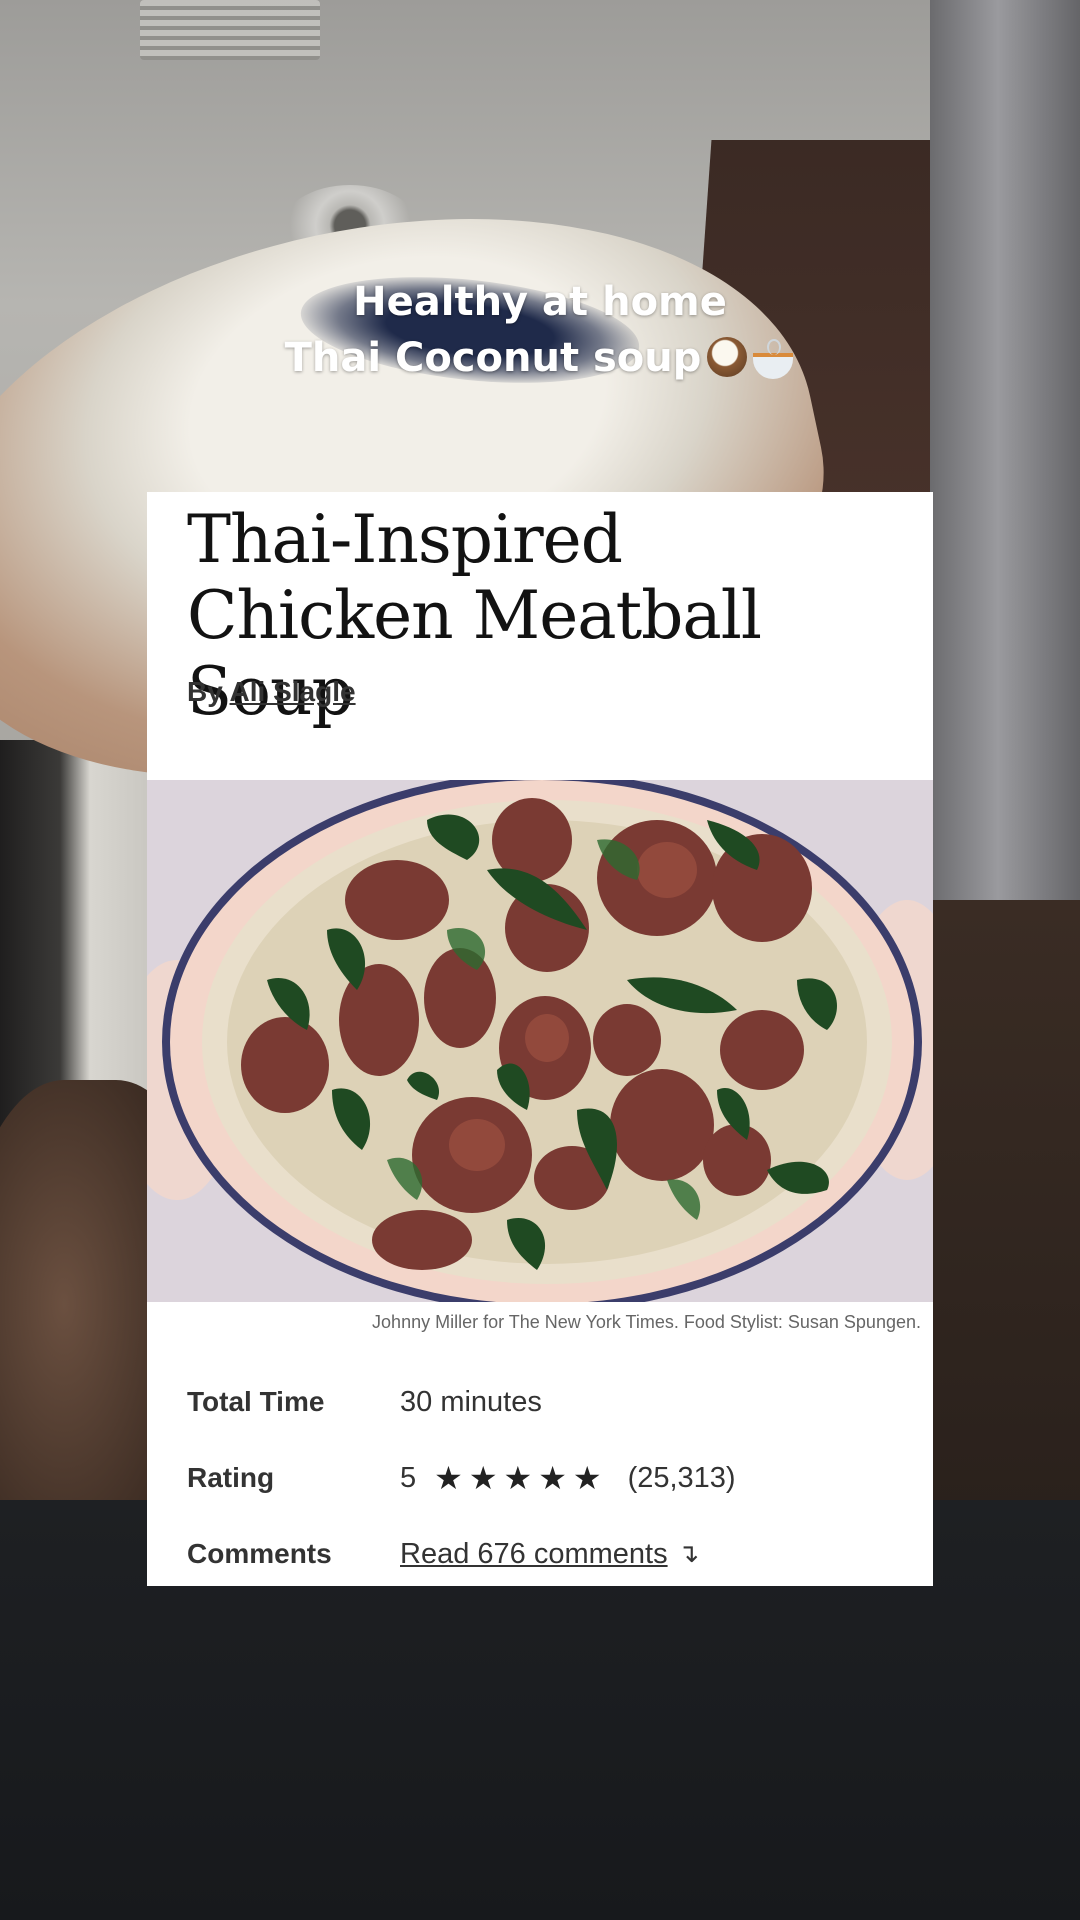 The width and height of the screenshot is (1080, 1920). What do you see at coordinates (293, 691) in the screenshot?
I see `author-link: Ali Slagle` at bounding box center [293, 691].